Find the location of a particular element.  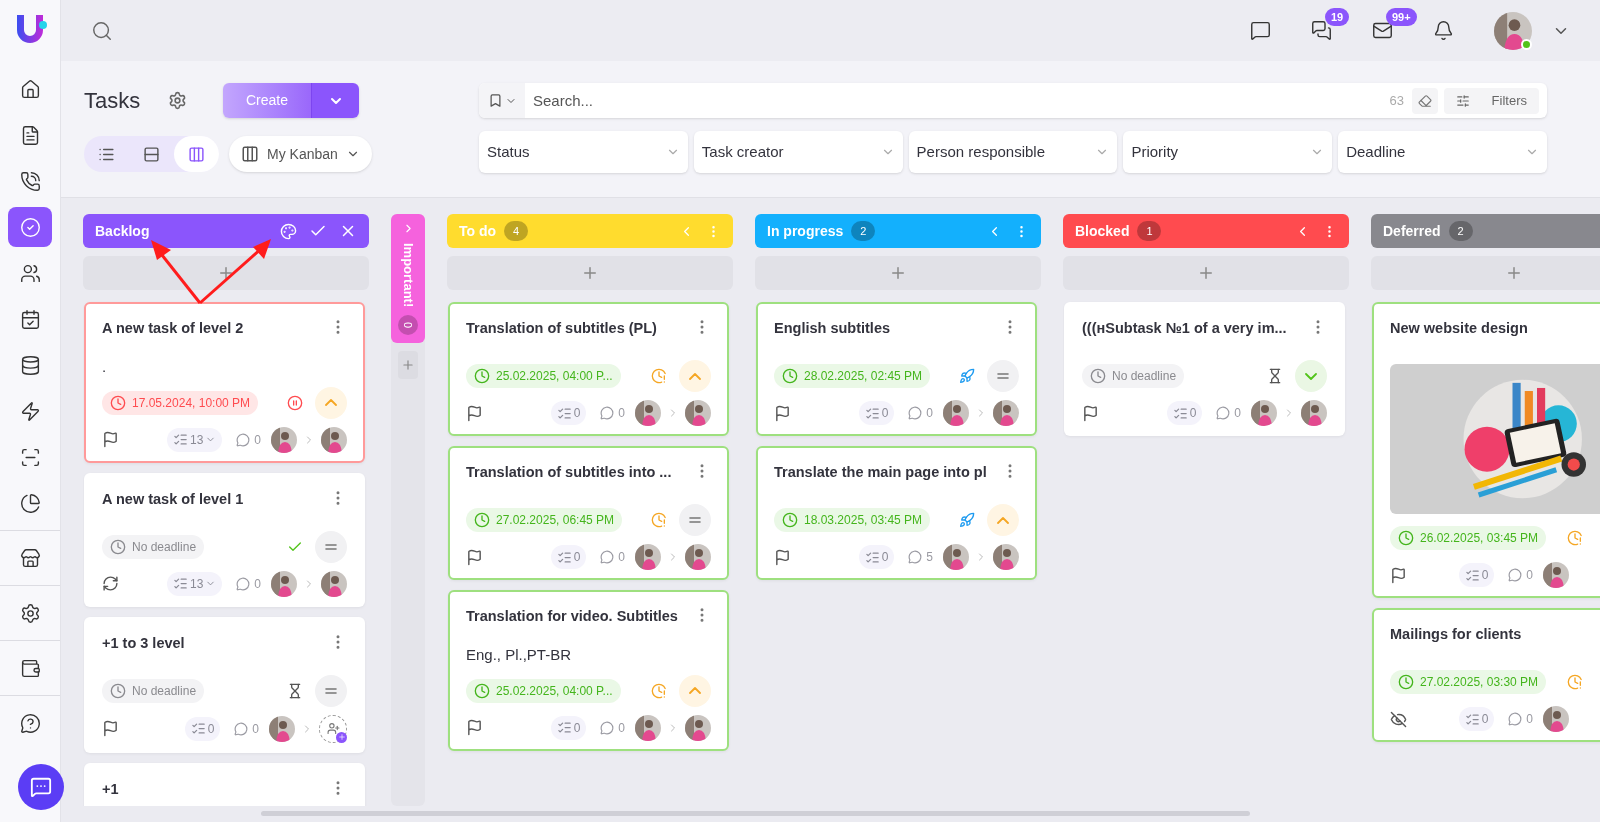

task-card: (((нSubtask №1 of a very im... No deadline 0 0 is located at coordinates (1204, 369).